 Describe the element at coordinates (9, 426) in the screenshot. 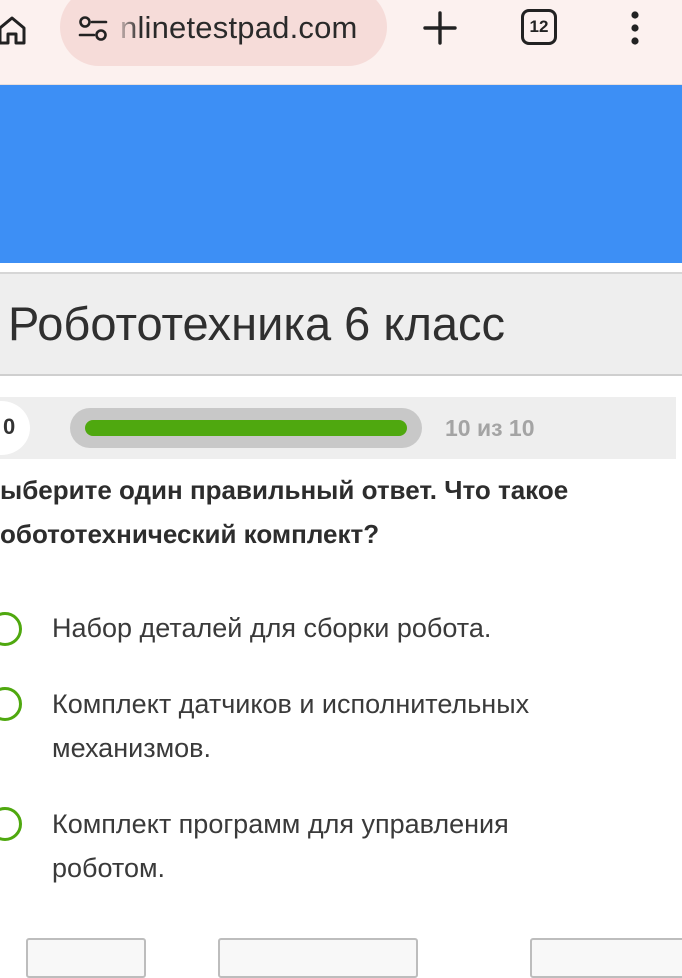

I see `timer-value: 0` at that location.